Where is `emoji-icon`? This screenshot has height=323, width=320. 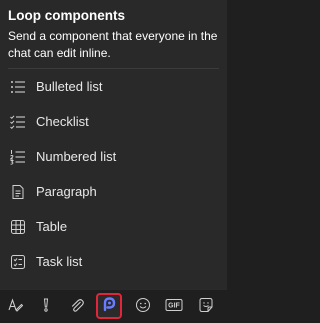 emoji-icon is located at coordinates (143, 307).